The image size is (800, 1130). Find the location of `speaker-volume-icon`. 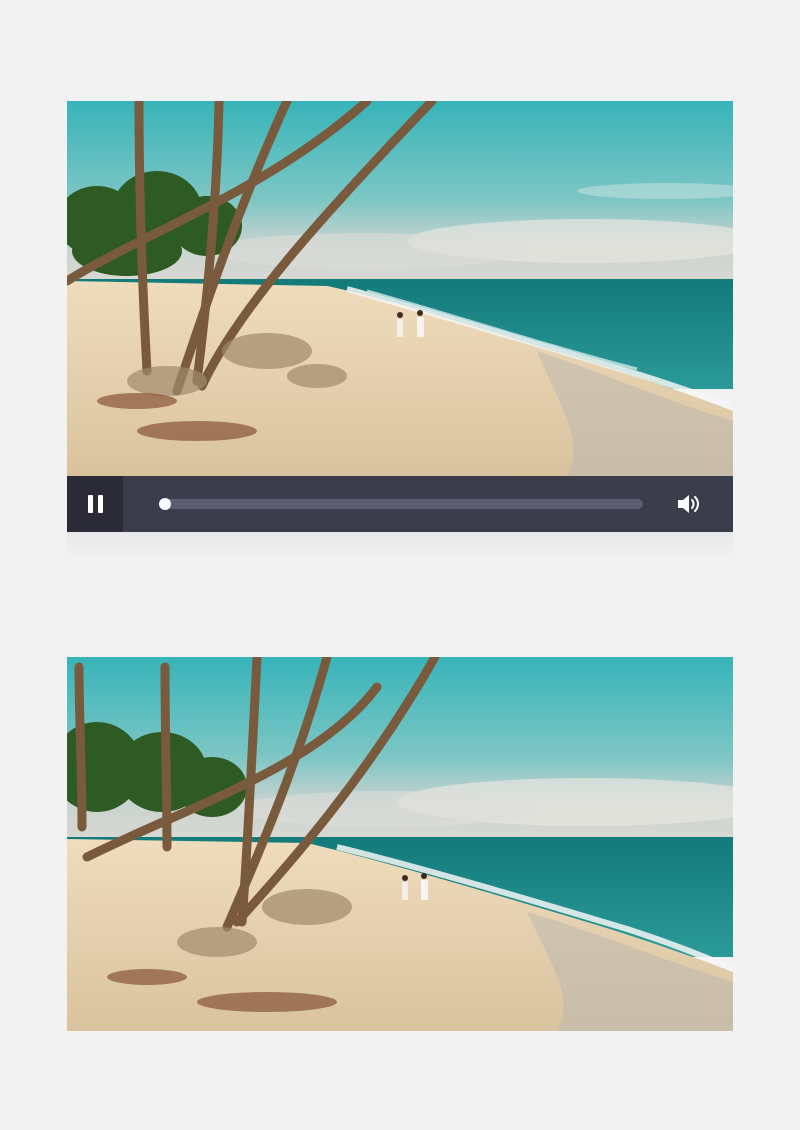

speaker-volume-icon is located at coordinates (688, 504).